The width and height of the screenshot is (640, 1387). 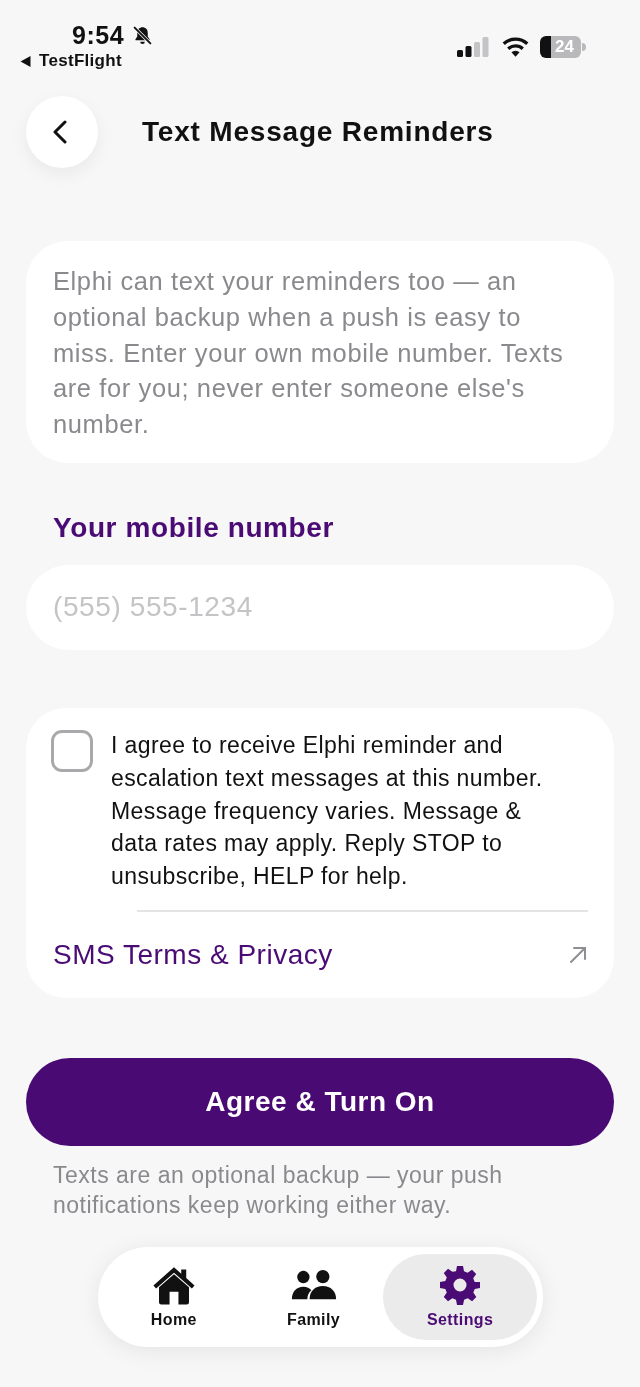 What do you see at coordinates (578, 954) in the screenshot?
I see `external-arrow-icon` at bounding box center [578, 954].